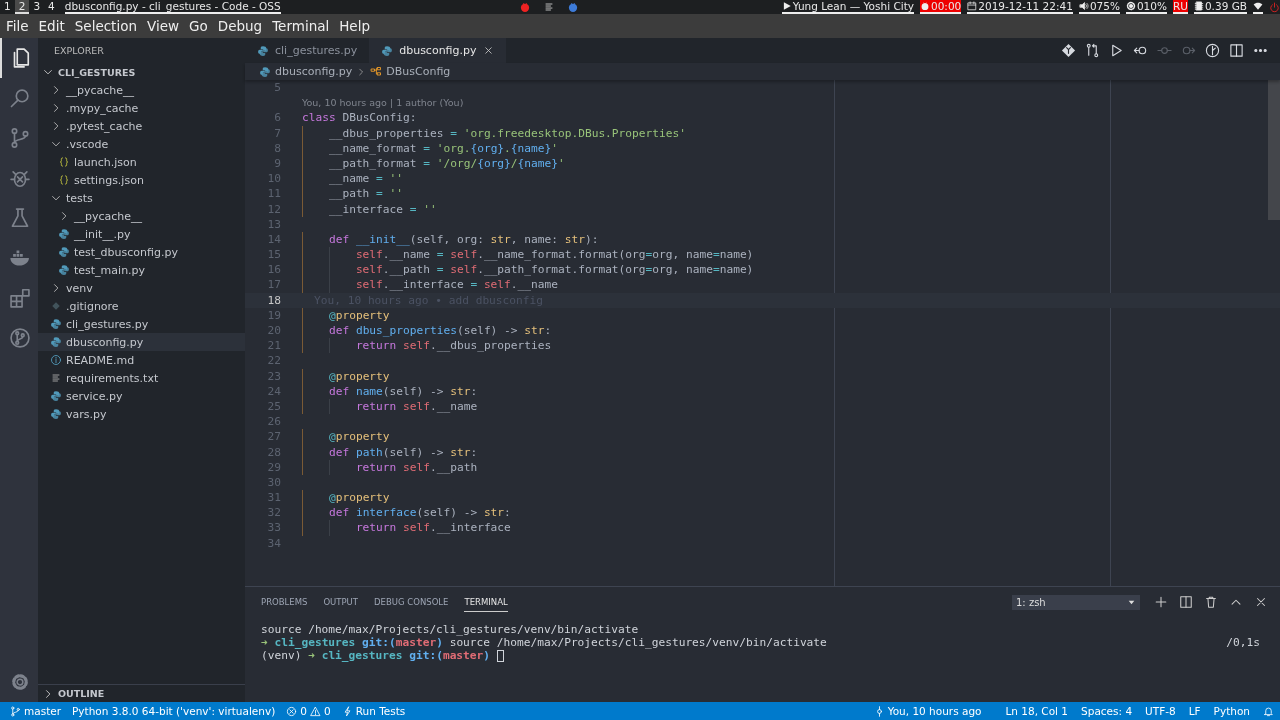 The height and width of the screenshot is (720, 1280). I want to click on file-tree-item: settings.json, so click(141, 180).